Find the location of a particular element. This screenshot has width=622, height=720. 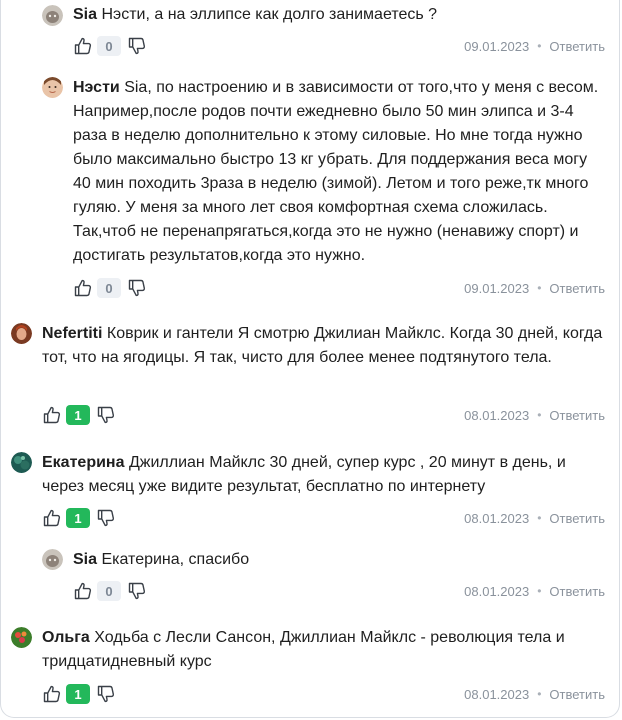

comment-author: Нэсти is located at coordinates (96, 87).